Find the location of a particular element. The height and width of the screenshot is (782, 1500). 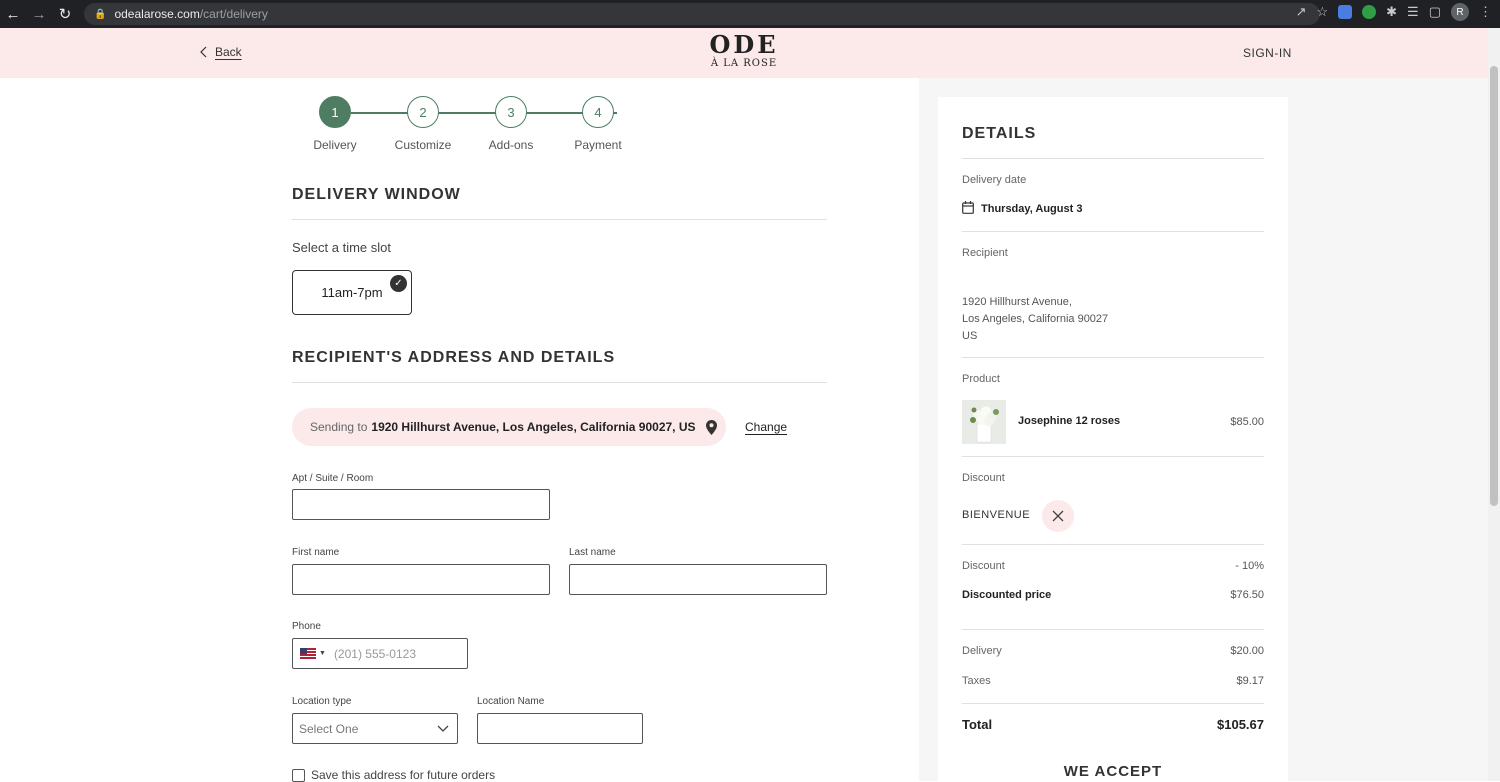

recipient-title: RECIPIENT'S ADDRESS AND DETAILS is located at coordinates (454, 357).